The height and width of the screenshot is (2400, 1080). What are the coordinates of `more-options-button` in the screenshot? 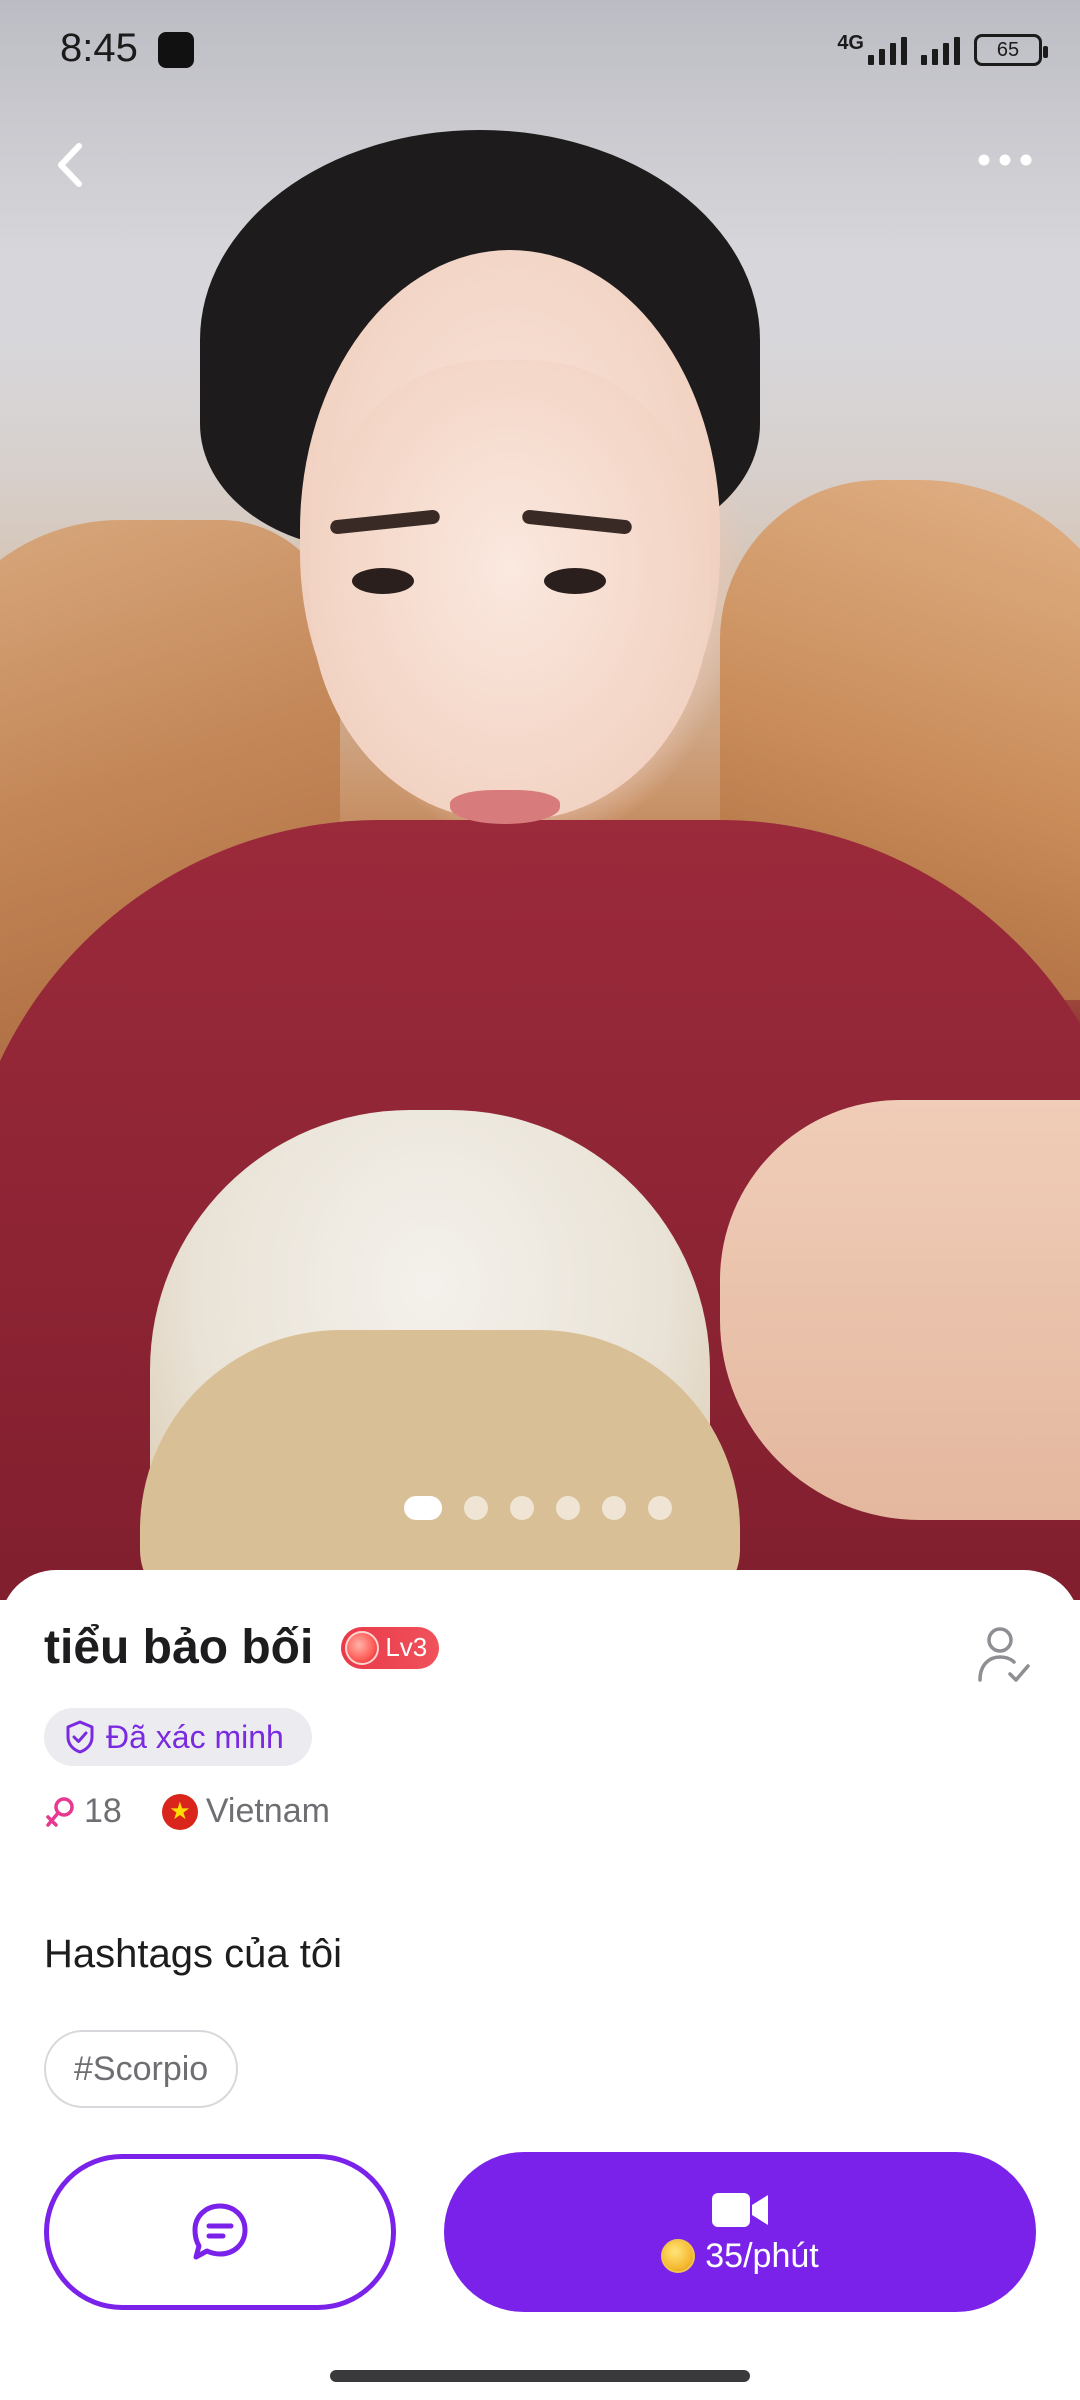 It's located at (1005, 160).